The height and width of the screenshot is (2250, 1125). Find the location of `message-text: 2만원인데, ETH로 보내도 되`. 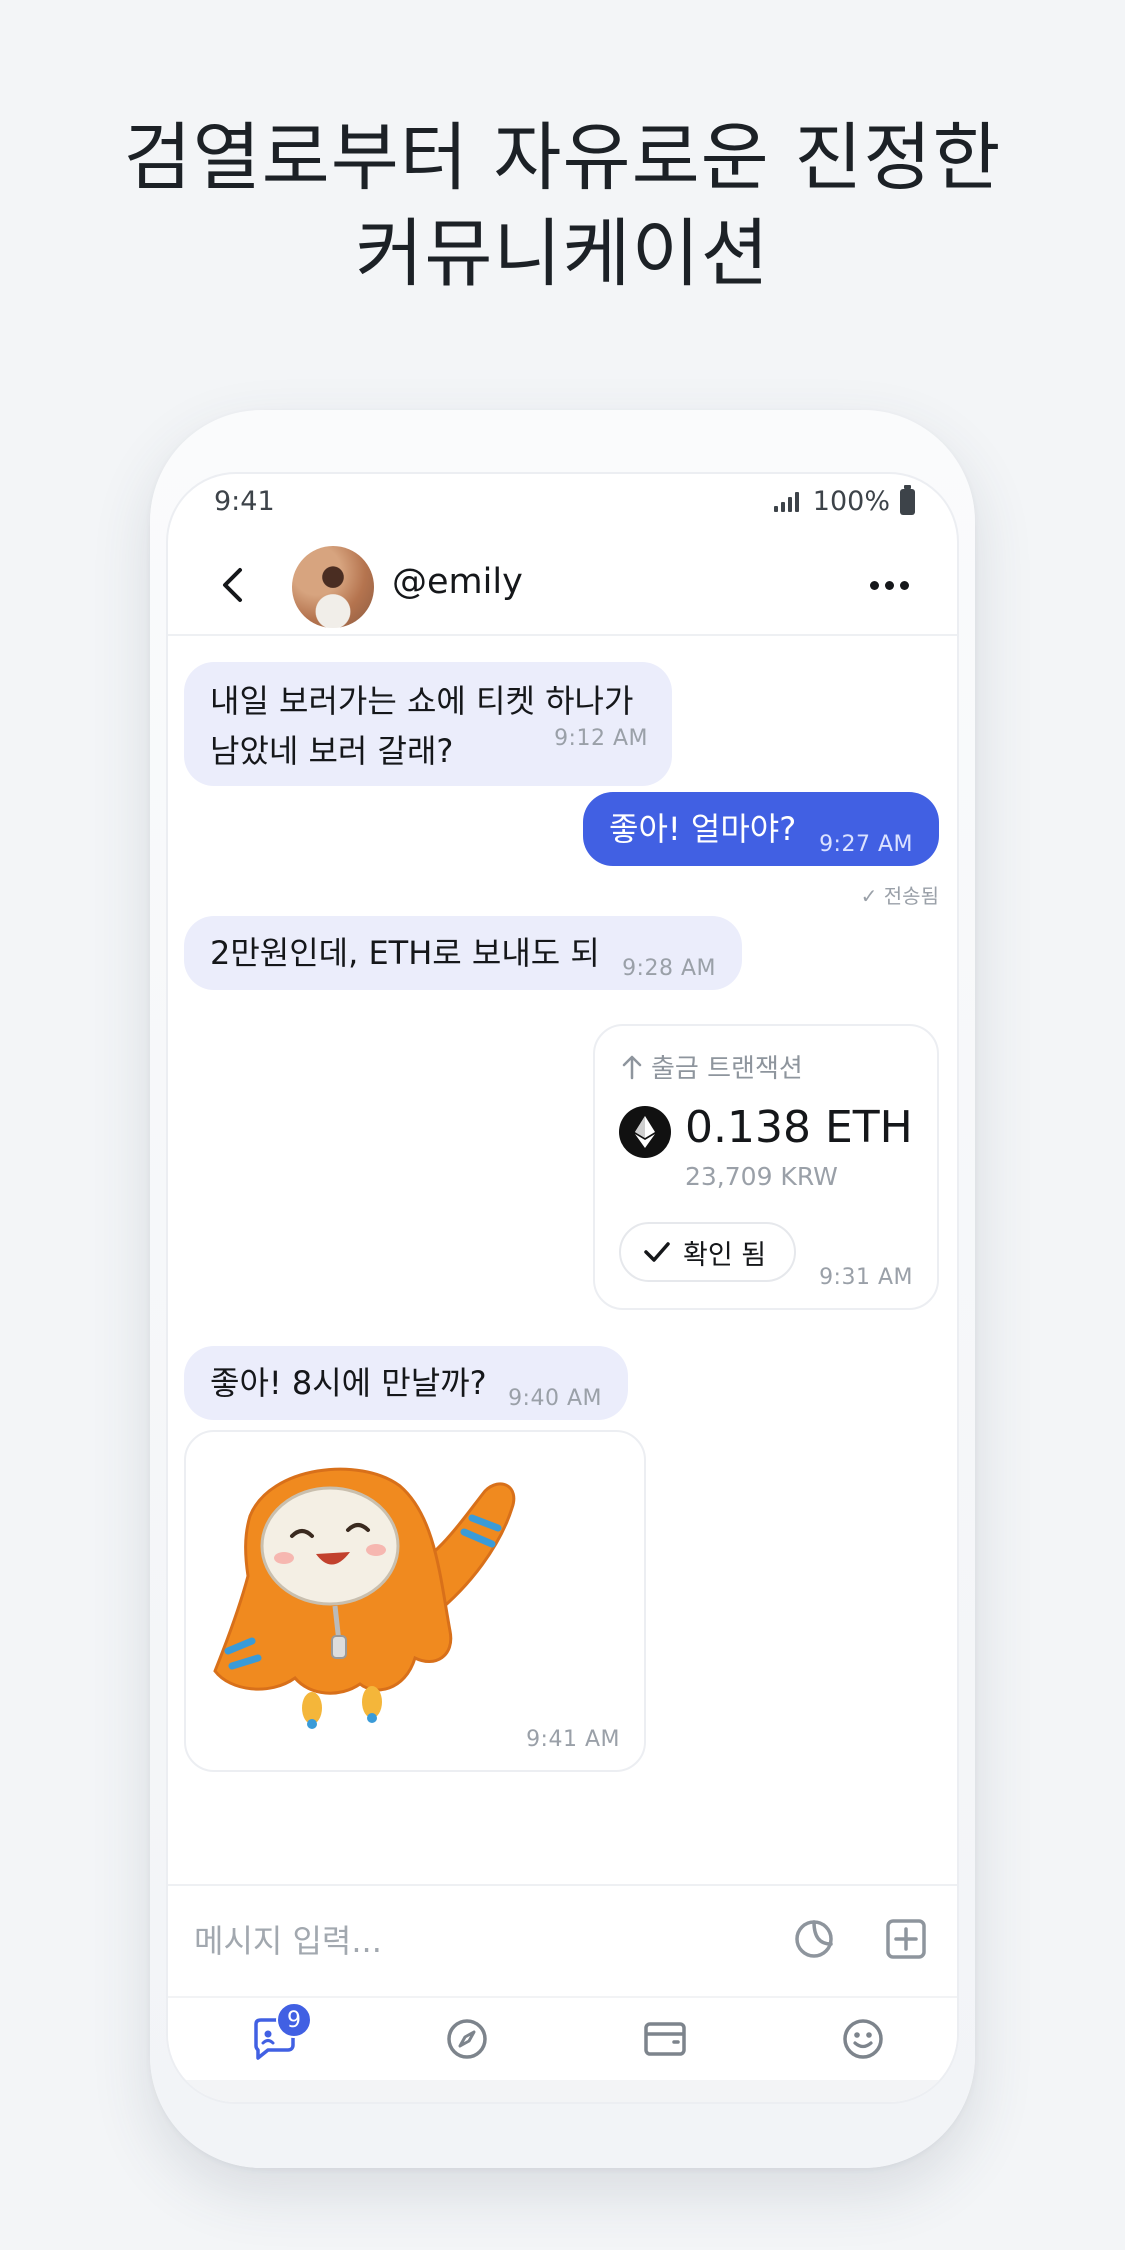

message-text: 2만원인데, ETH로 보내도 되 is located at coordinates (405, 953).